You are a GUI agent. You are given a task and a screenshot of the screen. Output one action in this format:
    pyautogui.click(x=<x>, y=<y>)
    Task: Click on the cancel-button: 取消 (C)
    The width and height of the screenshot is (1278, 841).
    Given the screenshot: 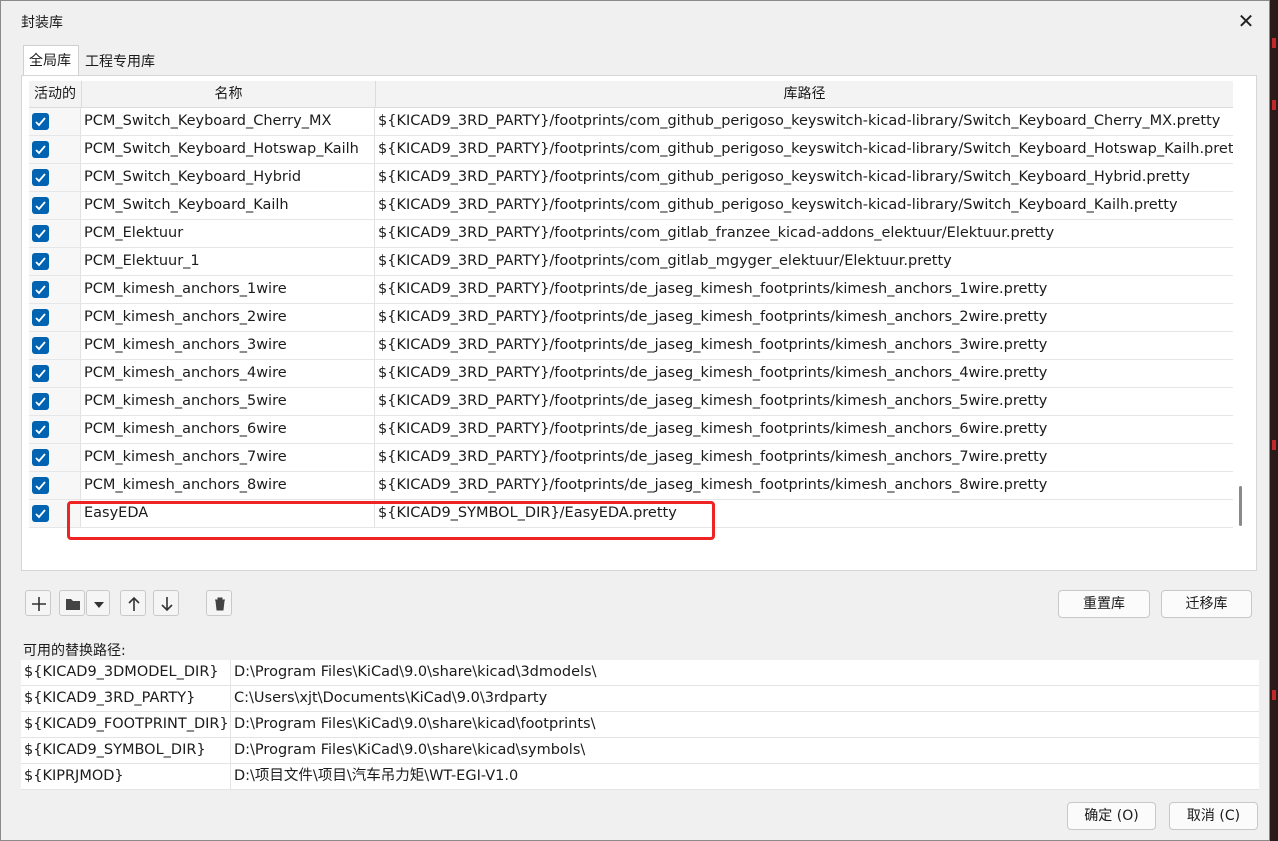 What is the action you would take?
    pyautogui.click(x=1213, y=816)
    